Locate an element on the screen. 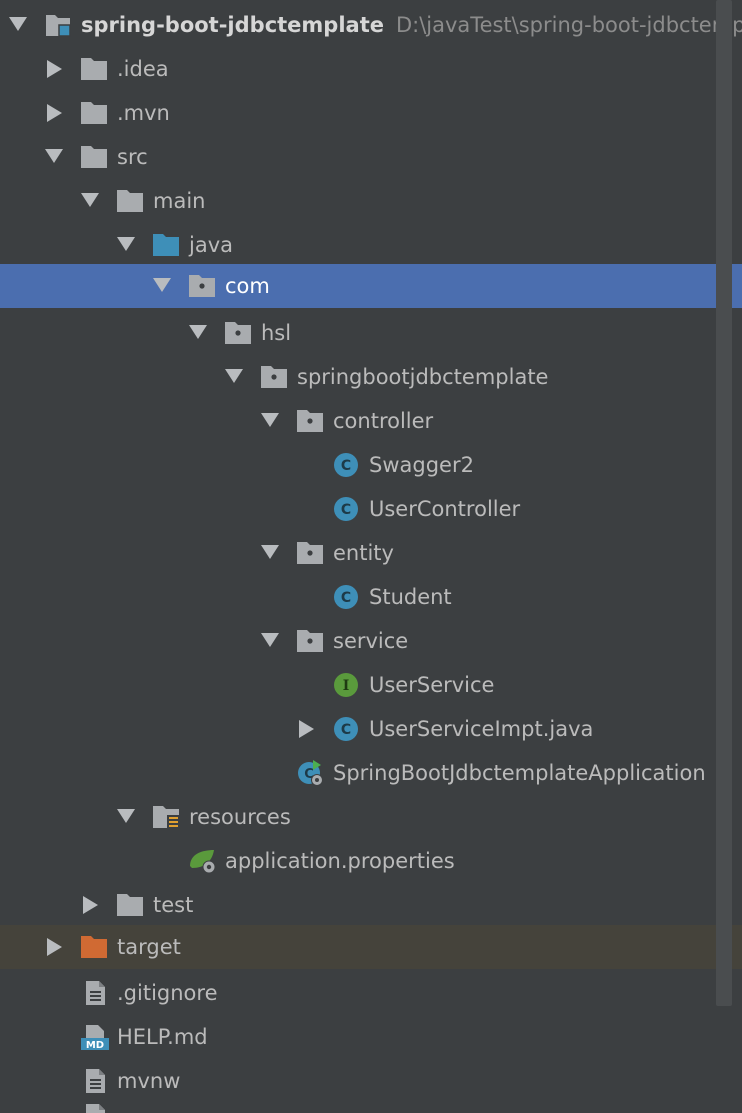  tree-row-src: src is located at coordinates (371, 157).